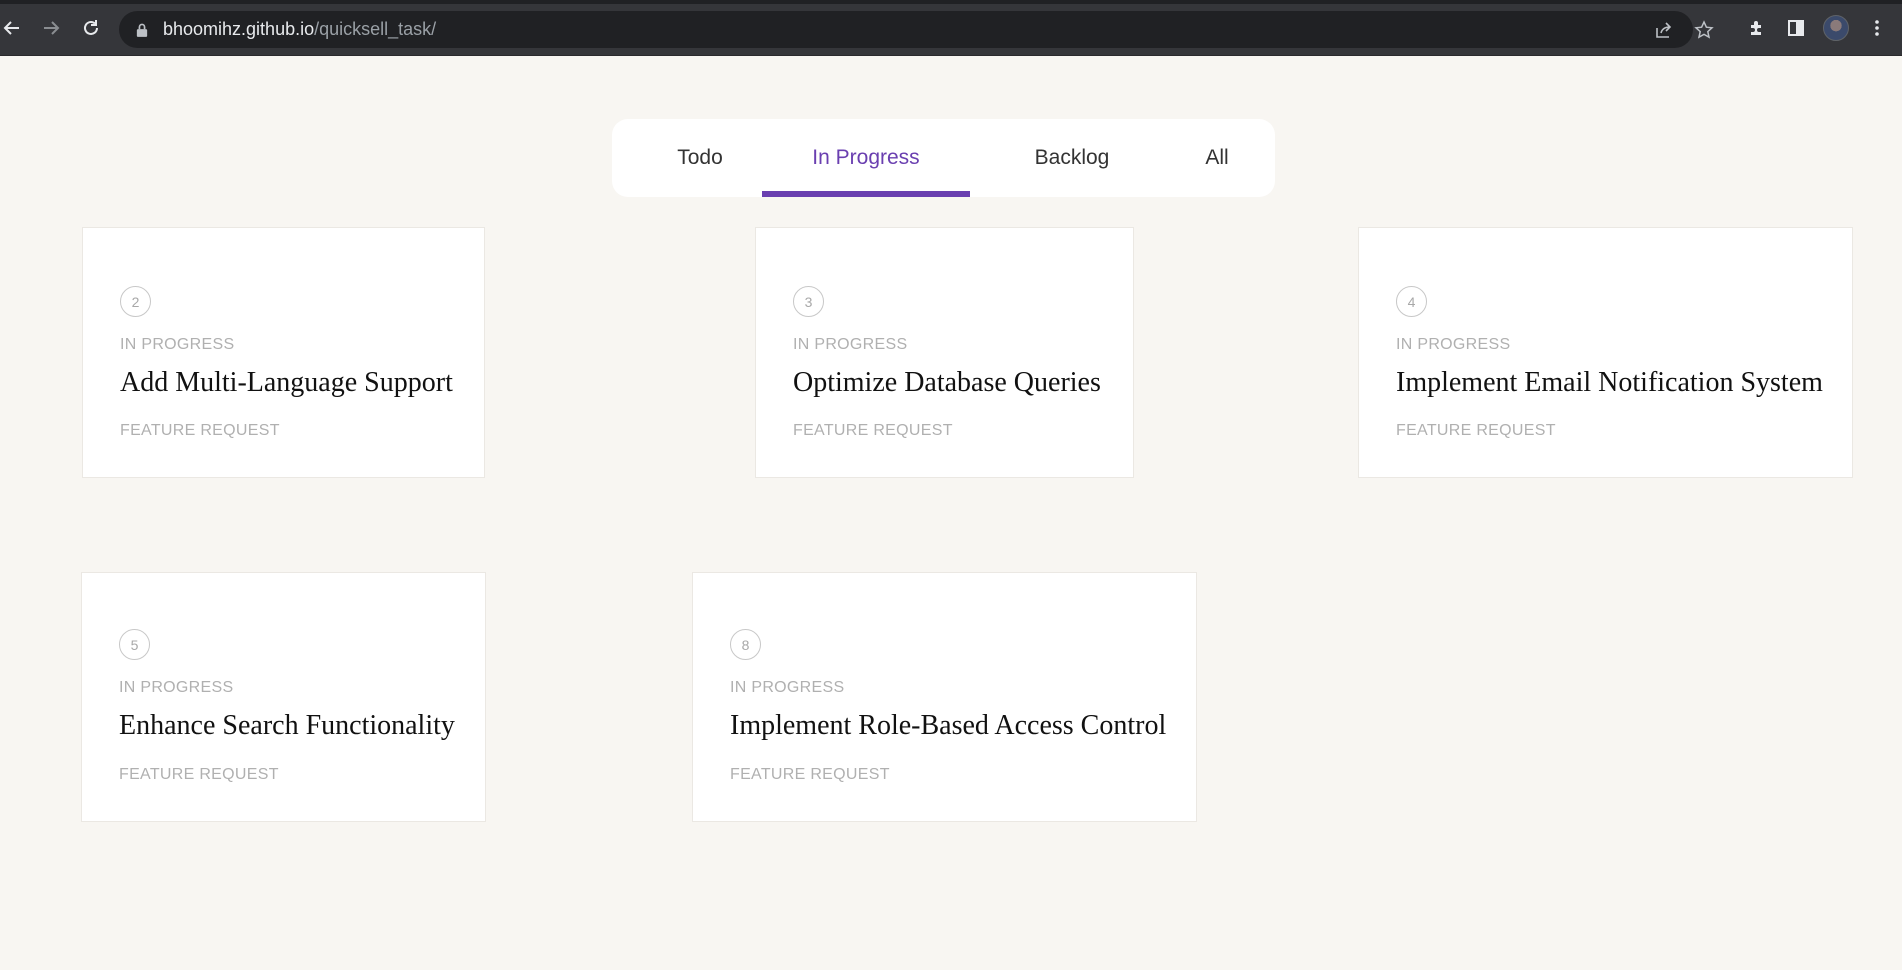 This screenshot has height=970, width=1902. What do you see at coordinates (287, 725) in the screenshot?
I see `task-title: Enhance Search Functionality` at bounding box center [287, 725].